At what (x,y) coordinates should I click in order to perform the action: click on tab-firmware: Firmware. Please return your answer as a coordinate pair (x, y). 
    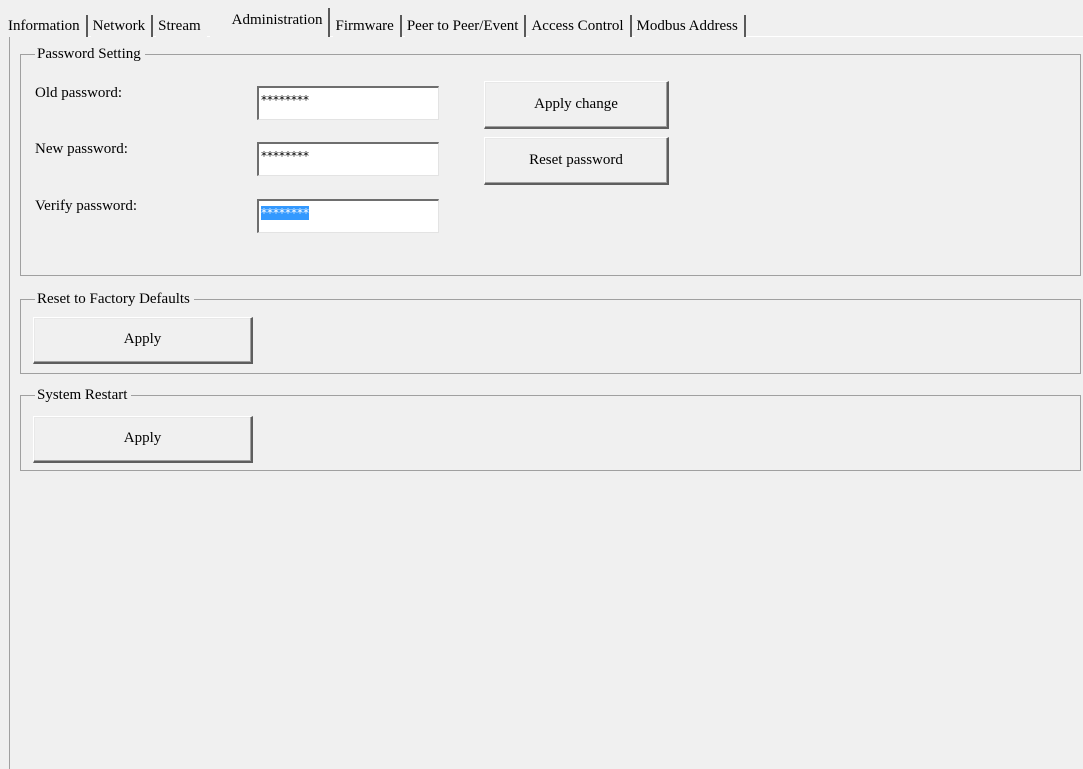
    Looking at the image, I should click on (367, 26).